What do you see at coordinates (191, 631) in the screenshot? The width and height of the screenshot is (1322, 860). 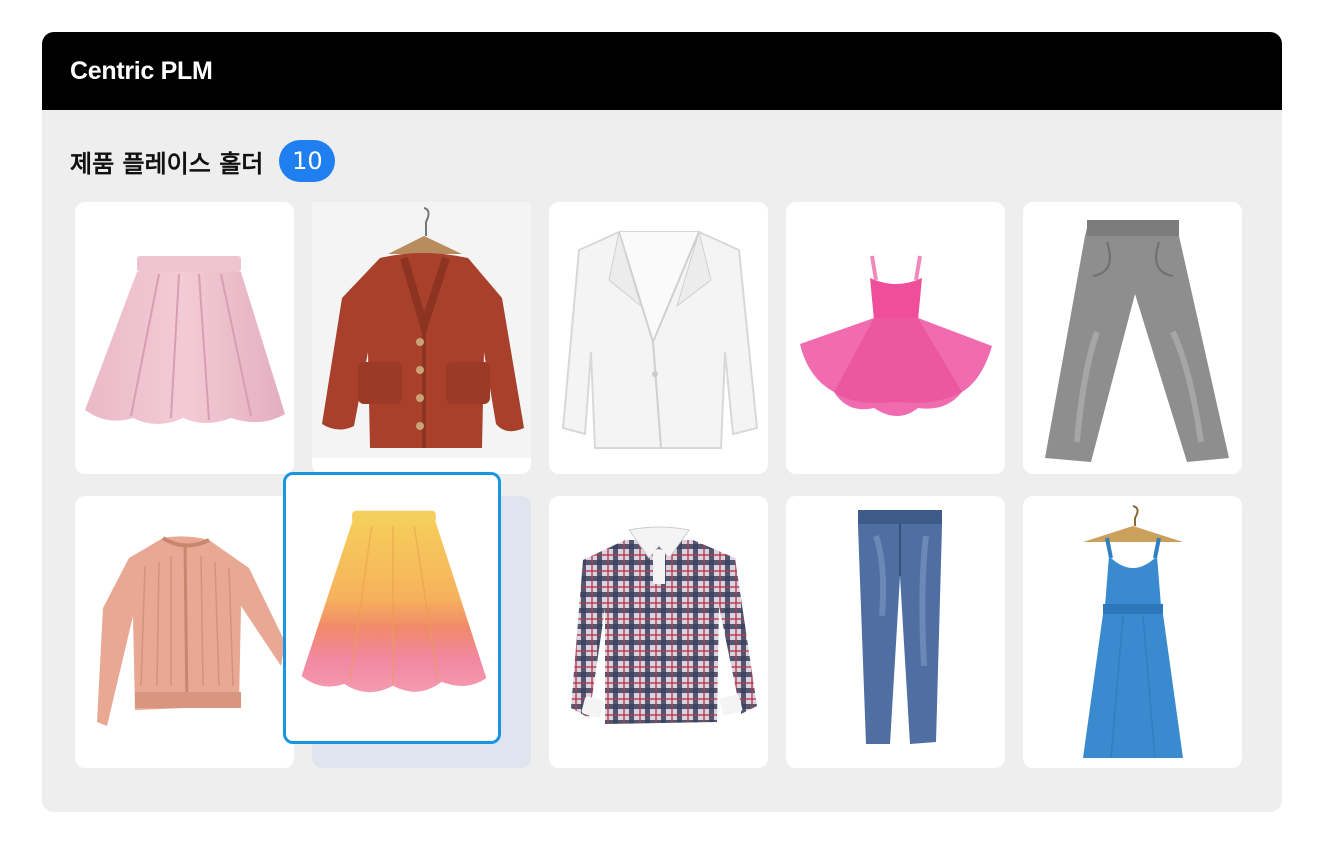 I see `peach-velvet-bomber-icon` at bounding box center [191, 631].